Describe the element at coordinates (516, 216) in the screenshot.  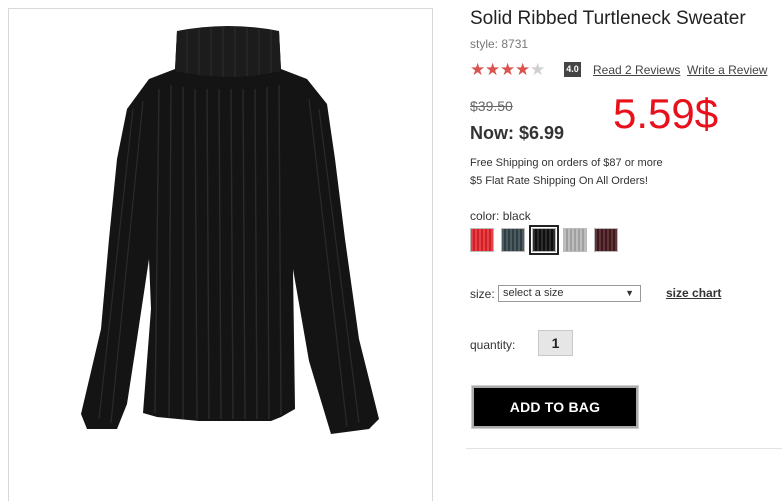
I see `selected-color: black` at that location.